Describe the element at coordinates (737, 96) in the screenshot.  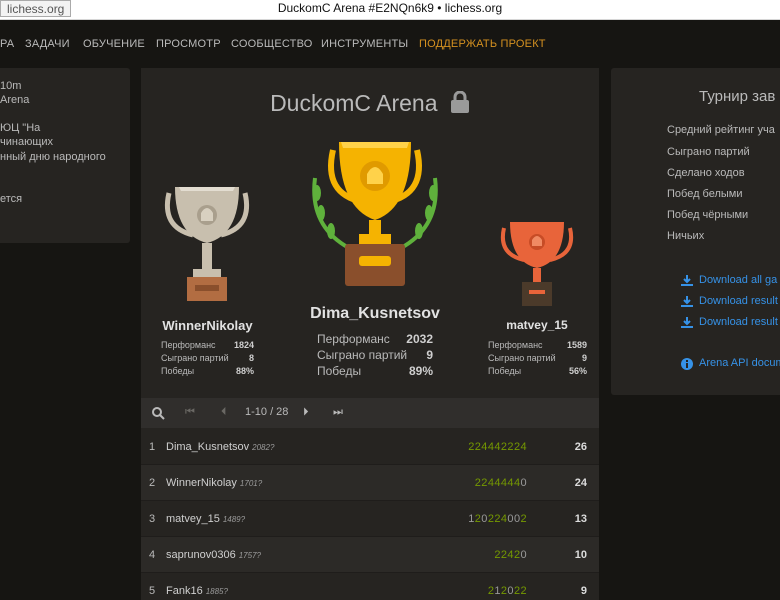
I see `panel-title: Турнир зав` at that location.